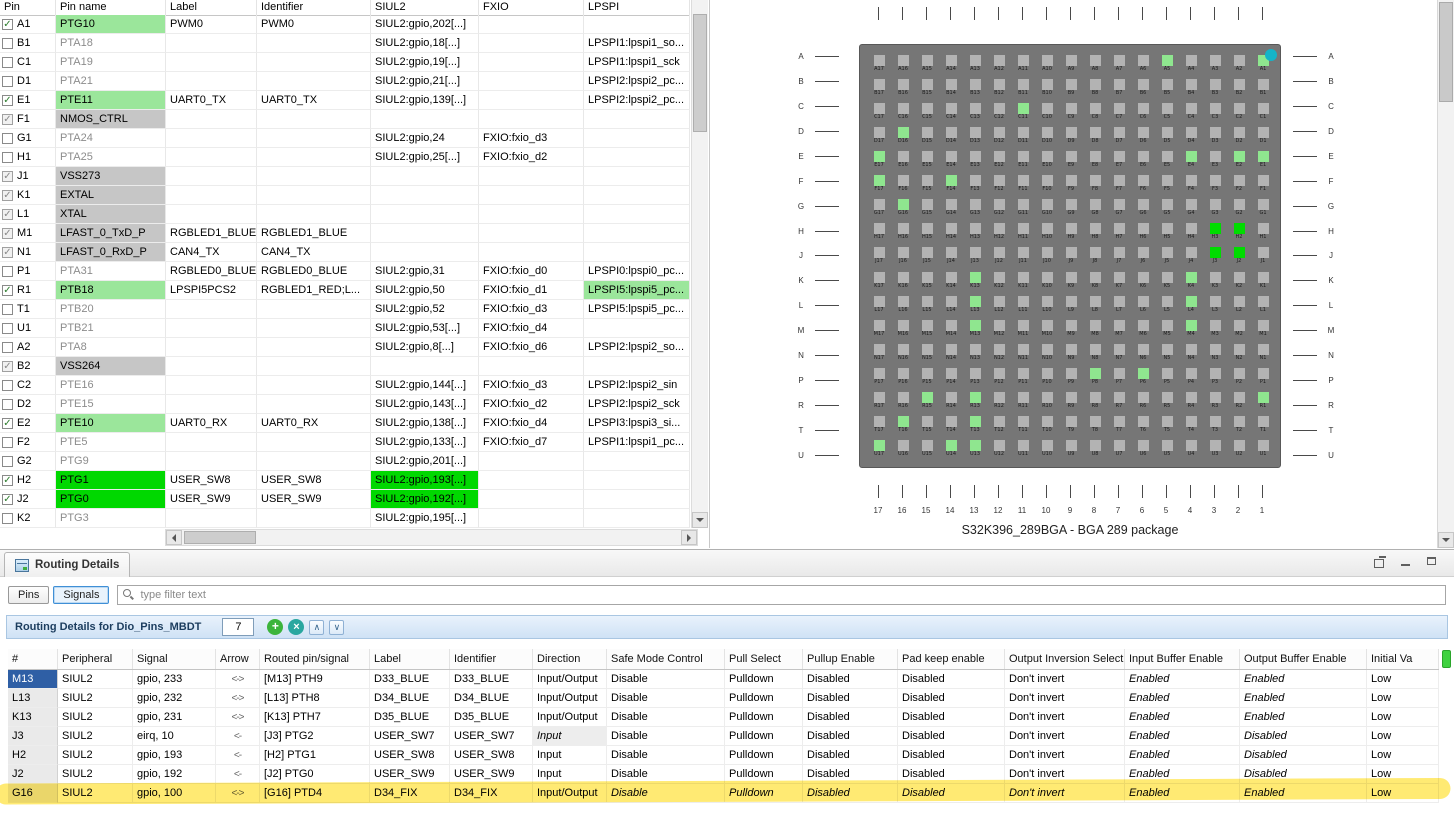  Describe the element at coordinates (1215, 63) in the screenshot. I see `bga-pin-A3: A3` at that location.